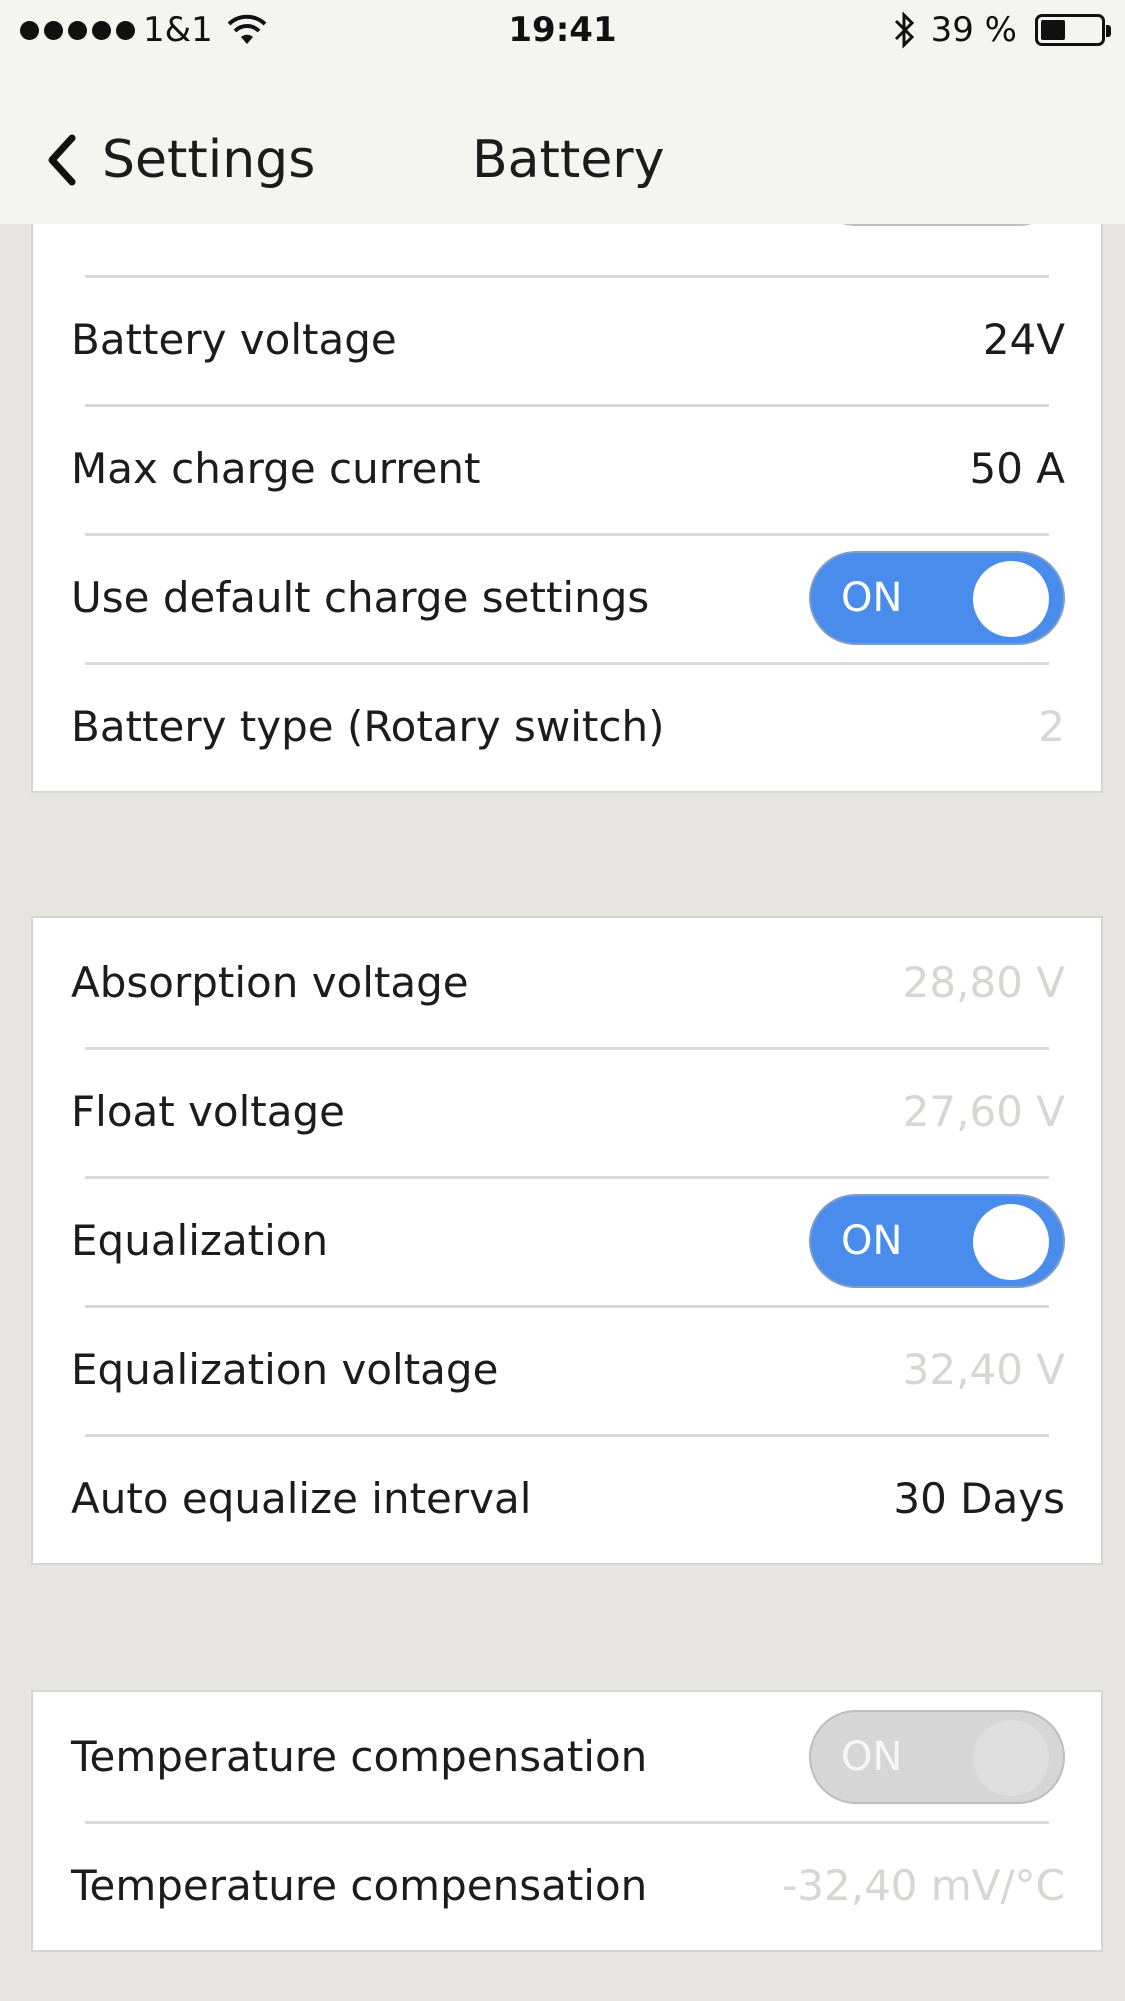  What do you see at coordinates (200, 1240) in the screenshot?
I see `row-label: Equalization` at bounding box center [200, 1240].